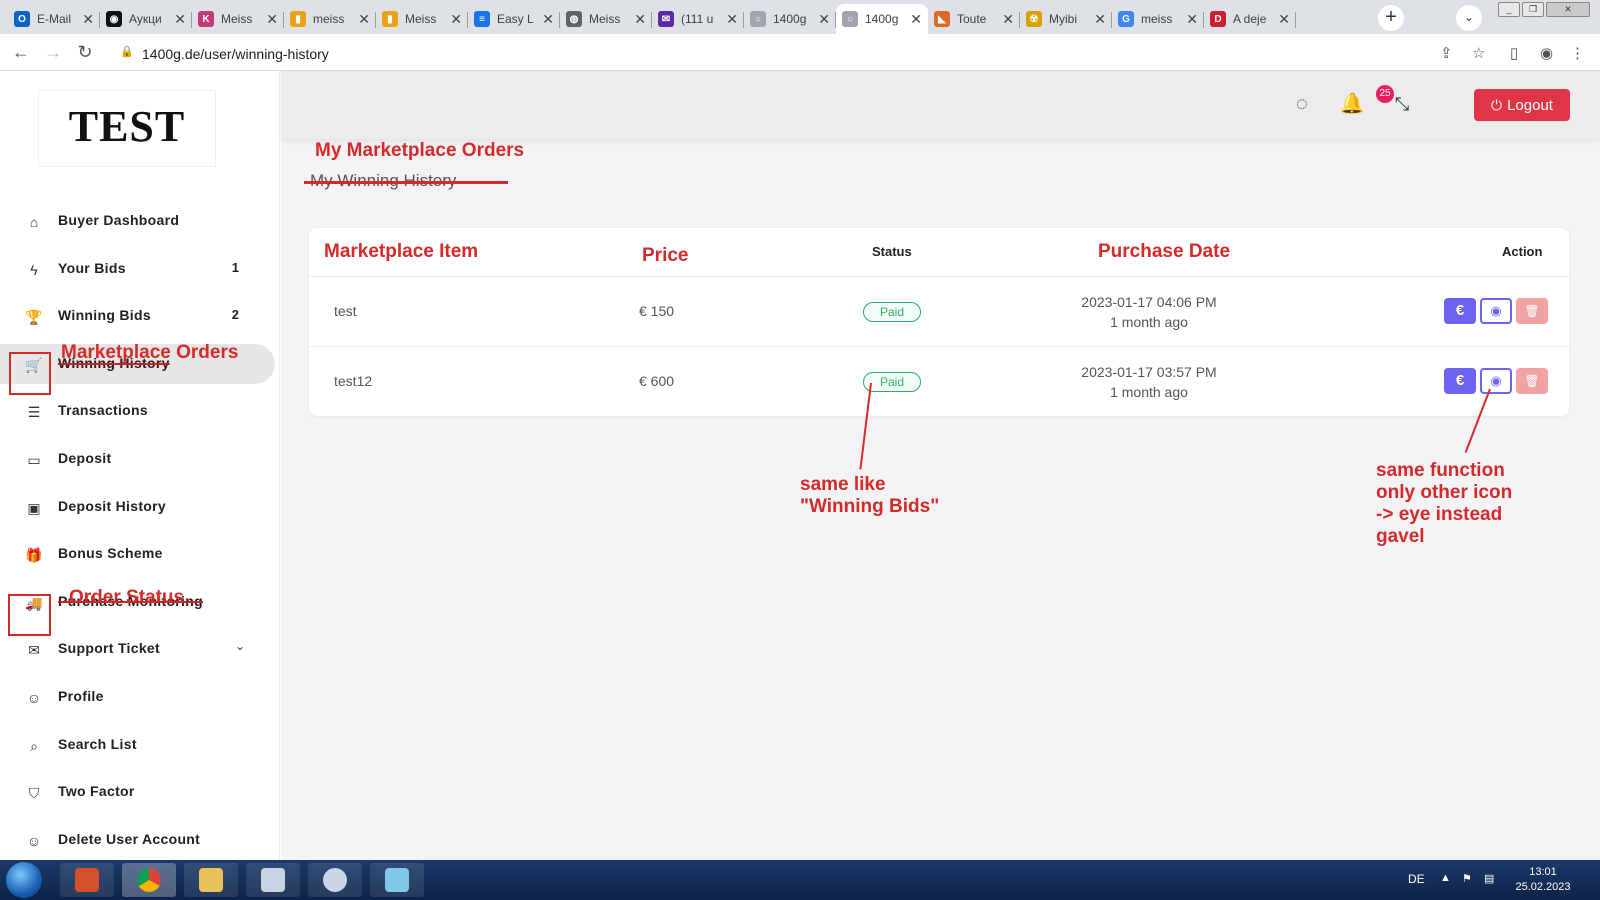  Describe the element at coordinates (34, 412) in the screenshot. I see `list-icon: ☰` at that location.